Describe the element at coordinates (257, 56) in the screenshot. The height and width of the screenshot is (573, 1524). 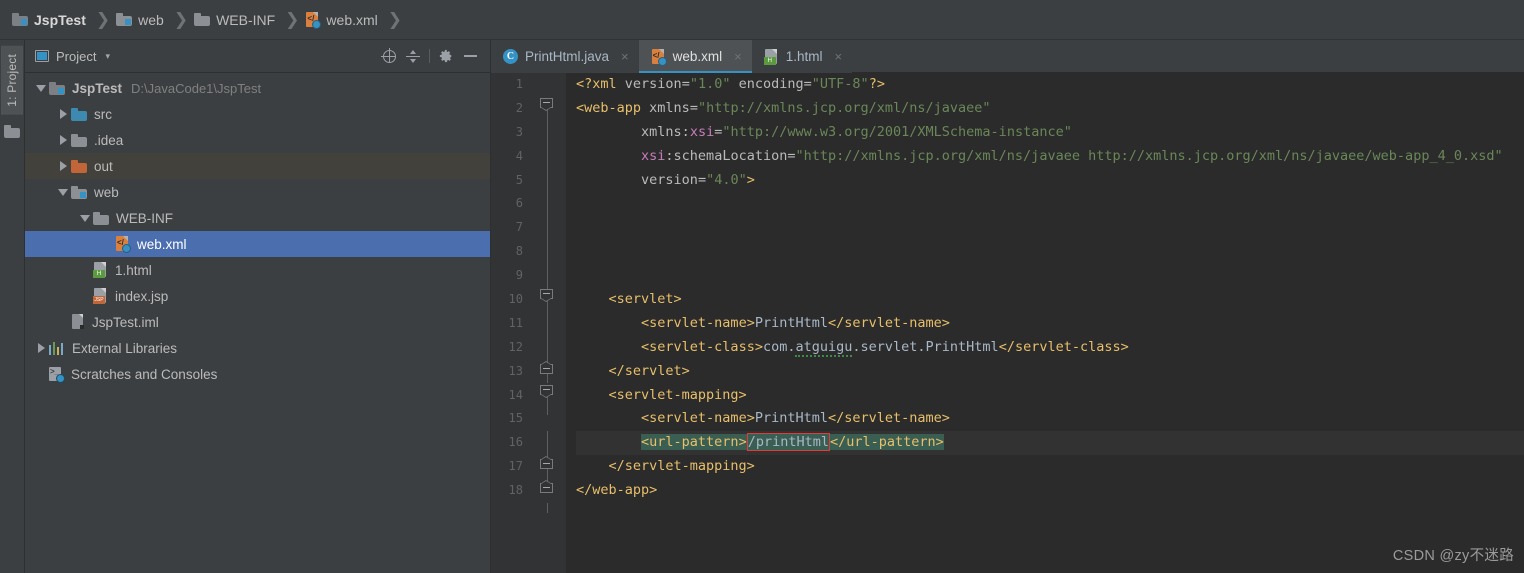
I see `project-panel-header: Project ▾` at that location.